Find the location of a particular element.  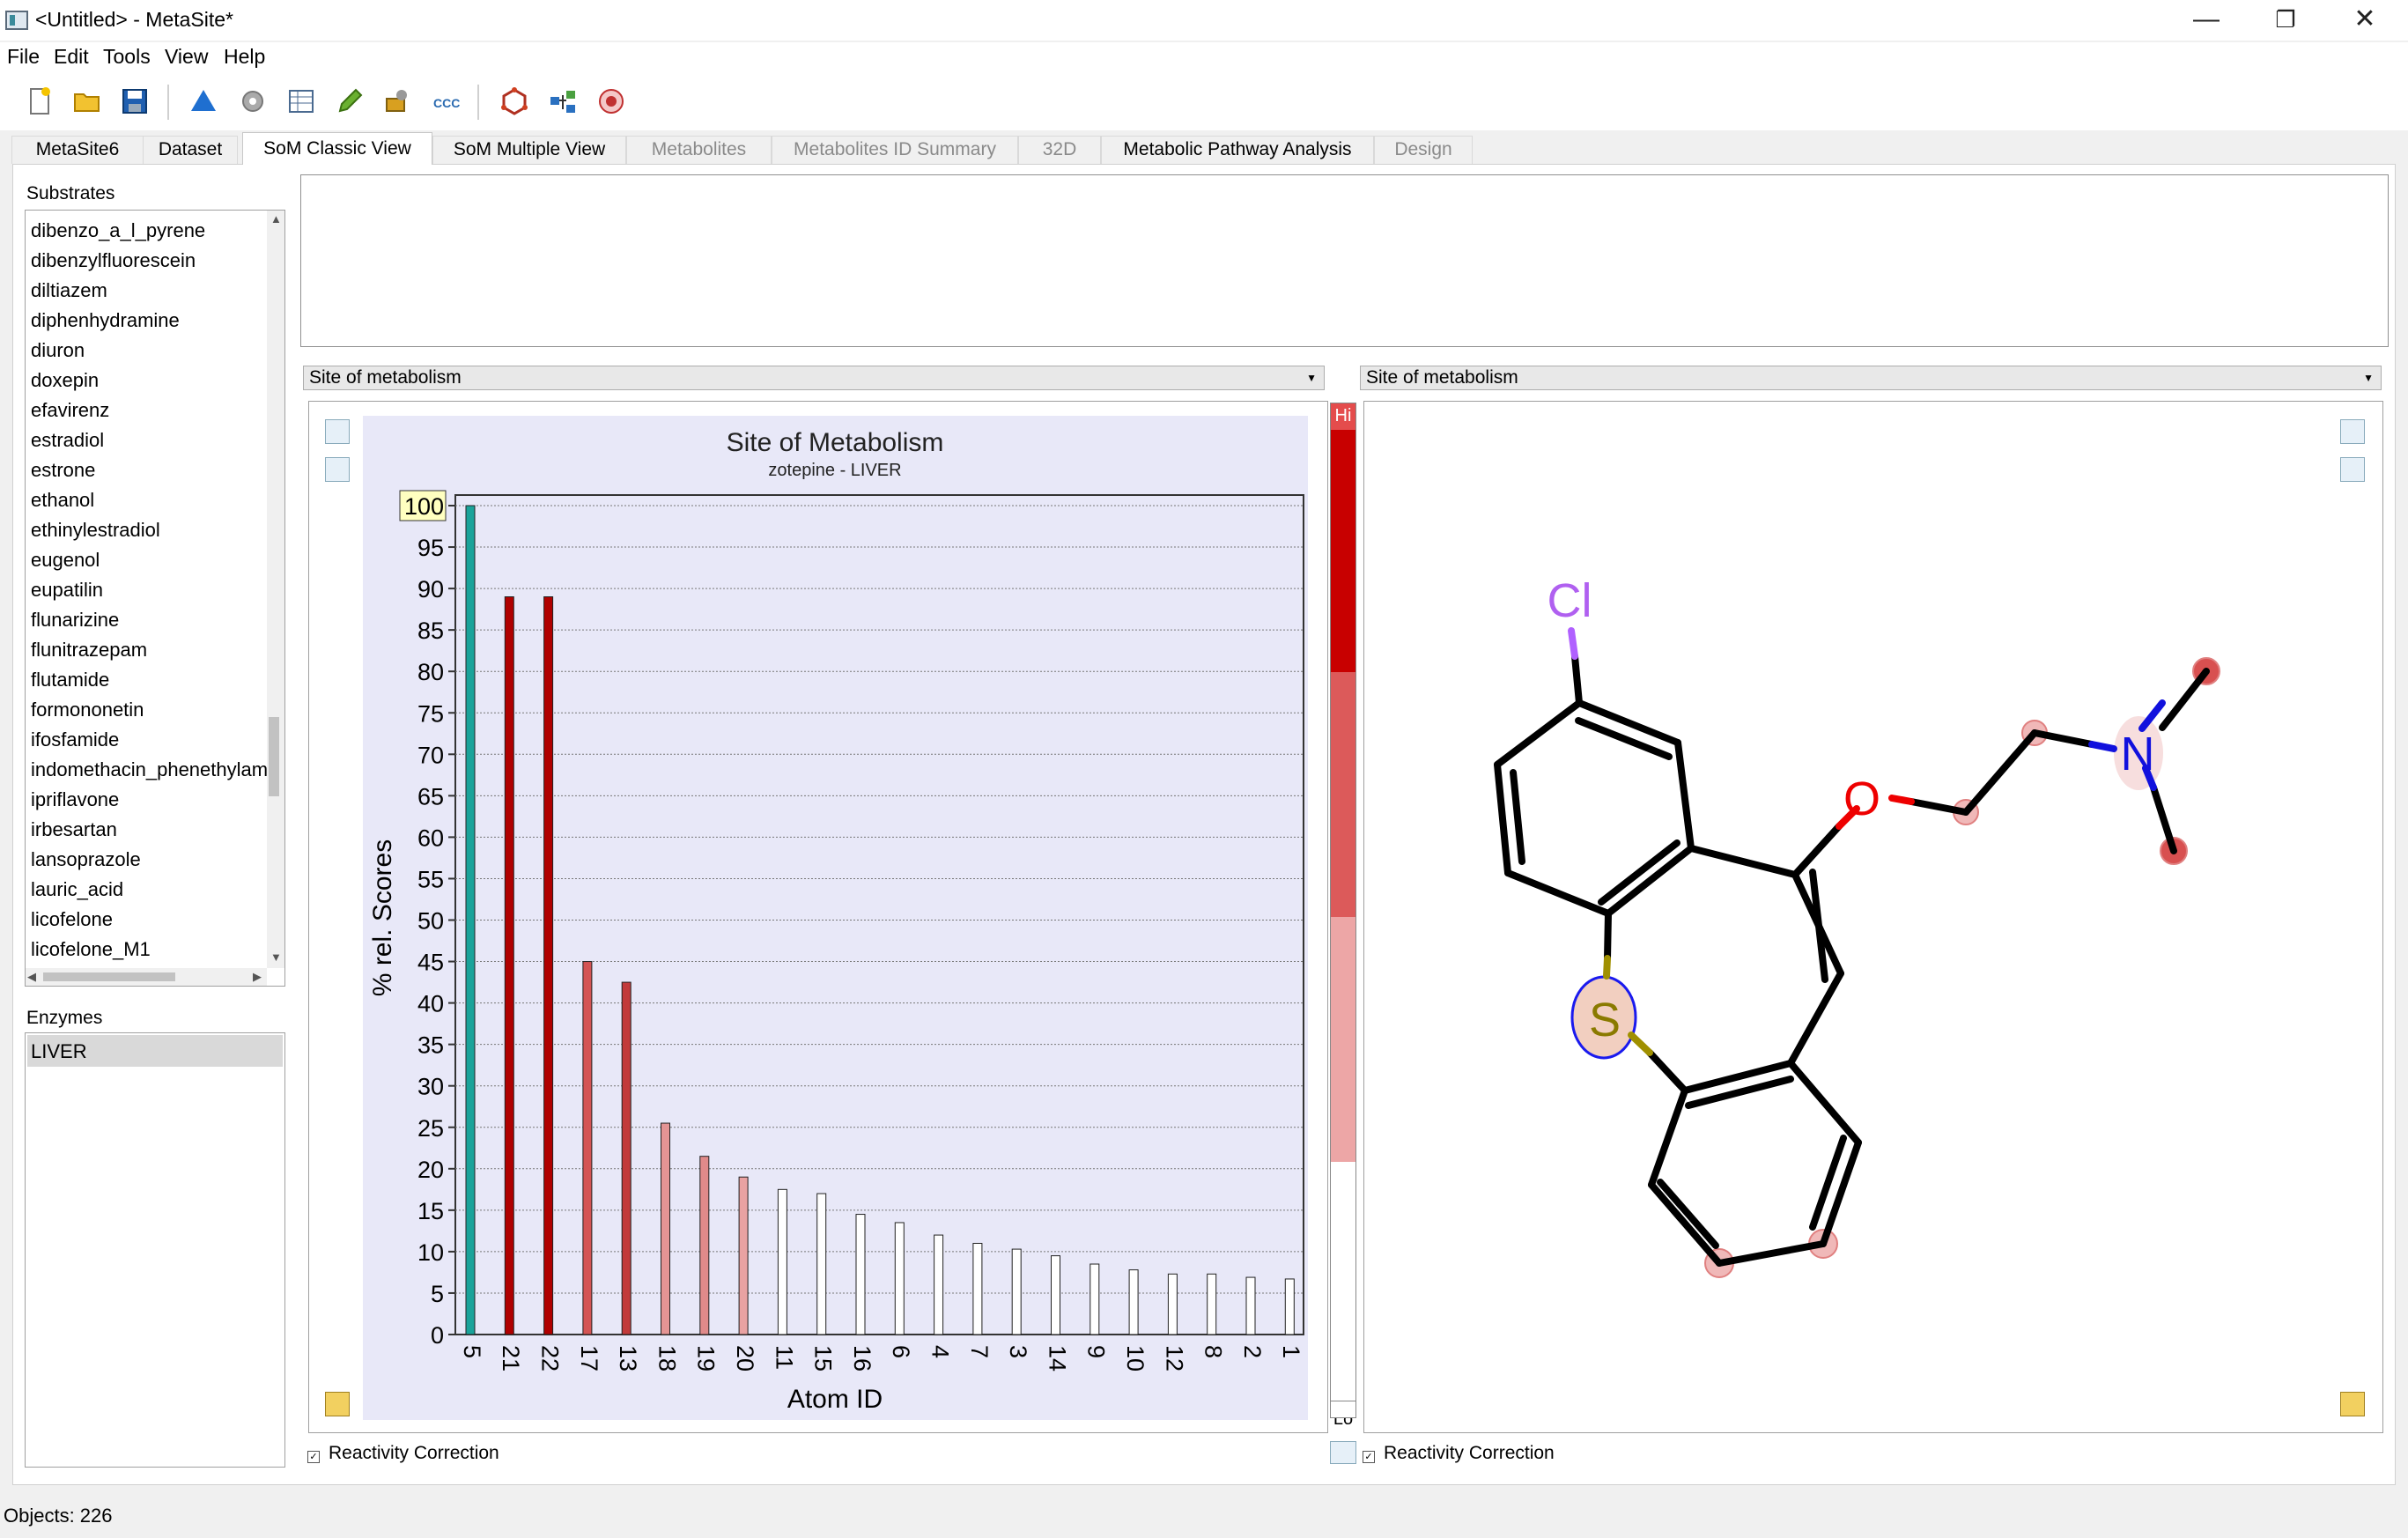

substrate-item: formononetin is located at coordinates (87, 710).